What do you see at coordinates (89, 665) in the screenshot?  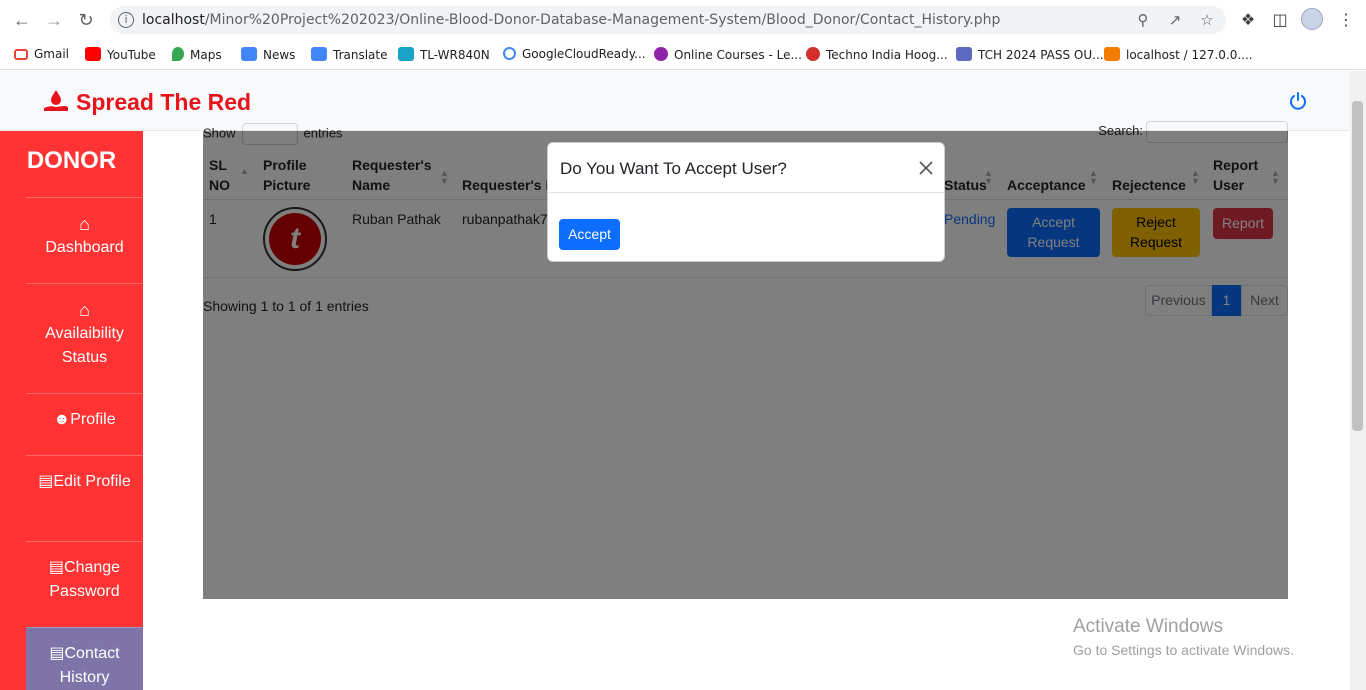 I see `sidebar-item-label: Contact History` at bounding box center [89, 665].